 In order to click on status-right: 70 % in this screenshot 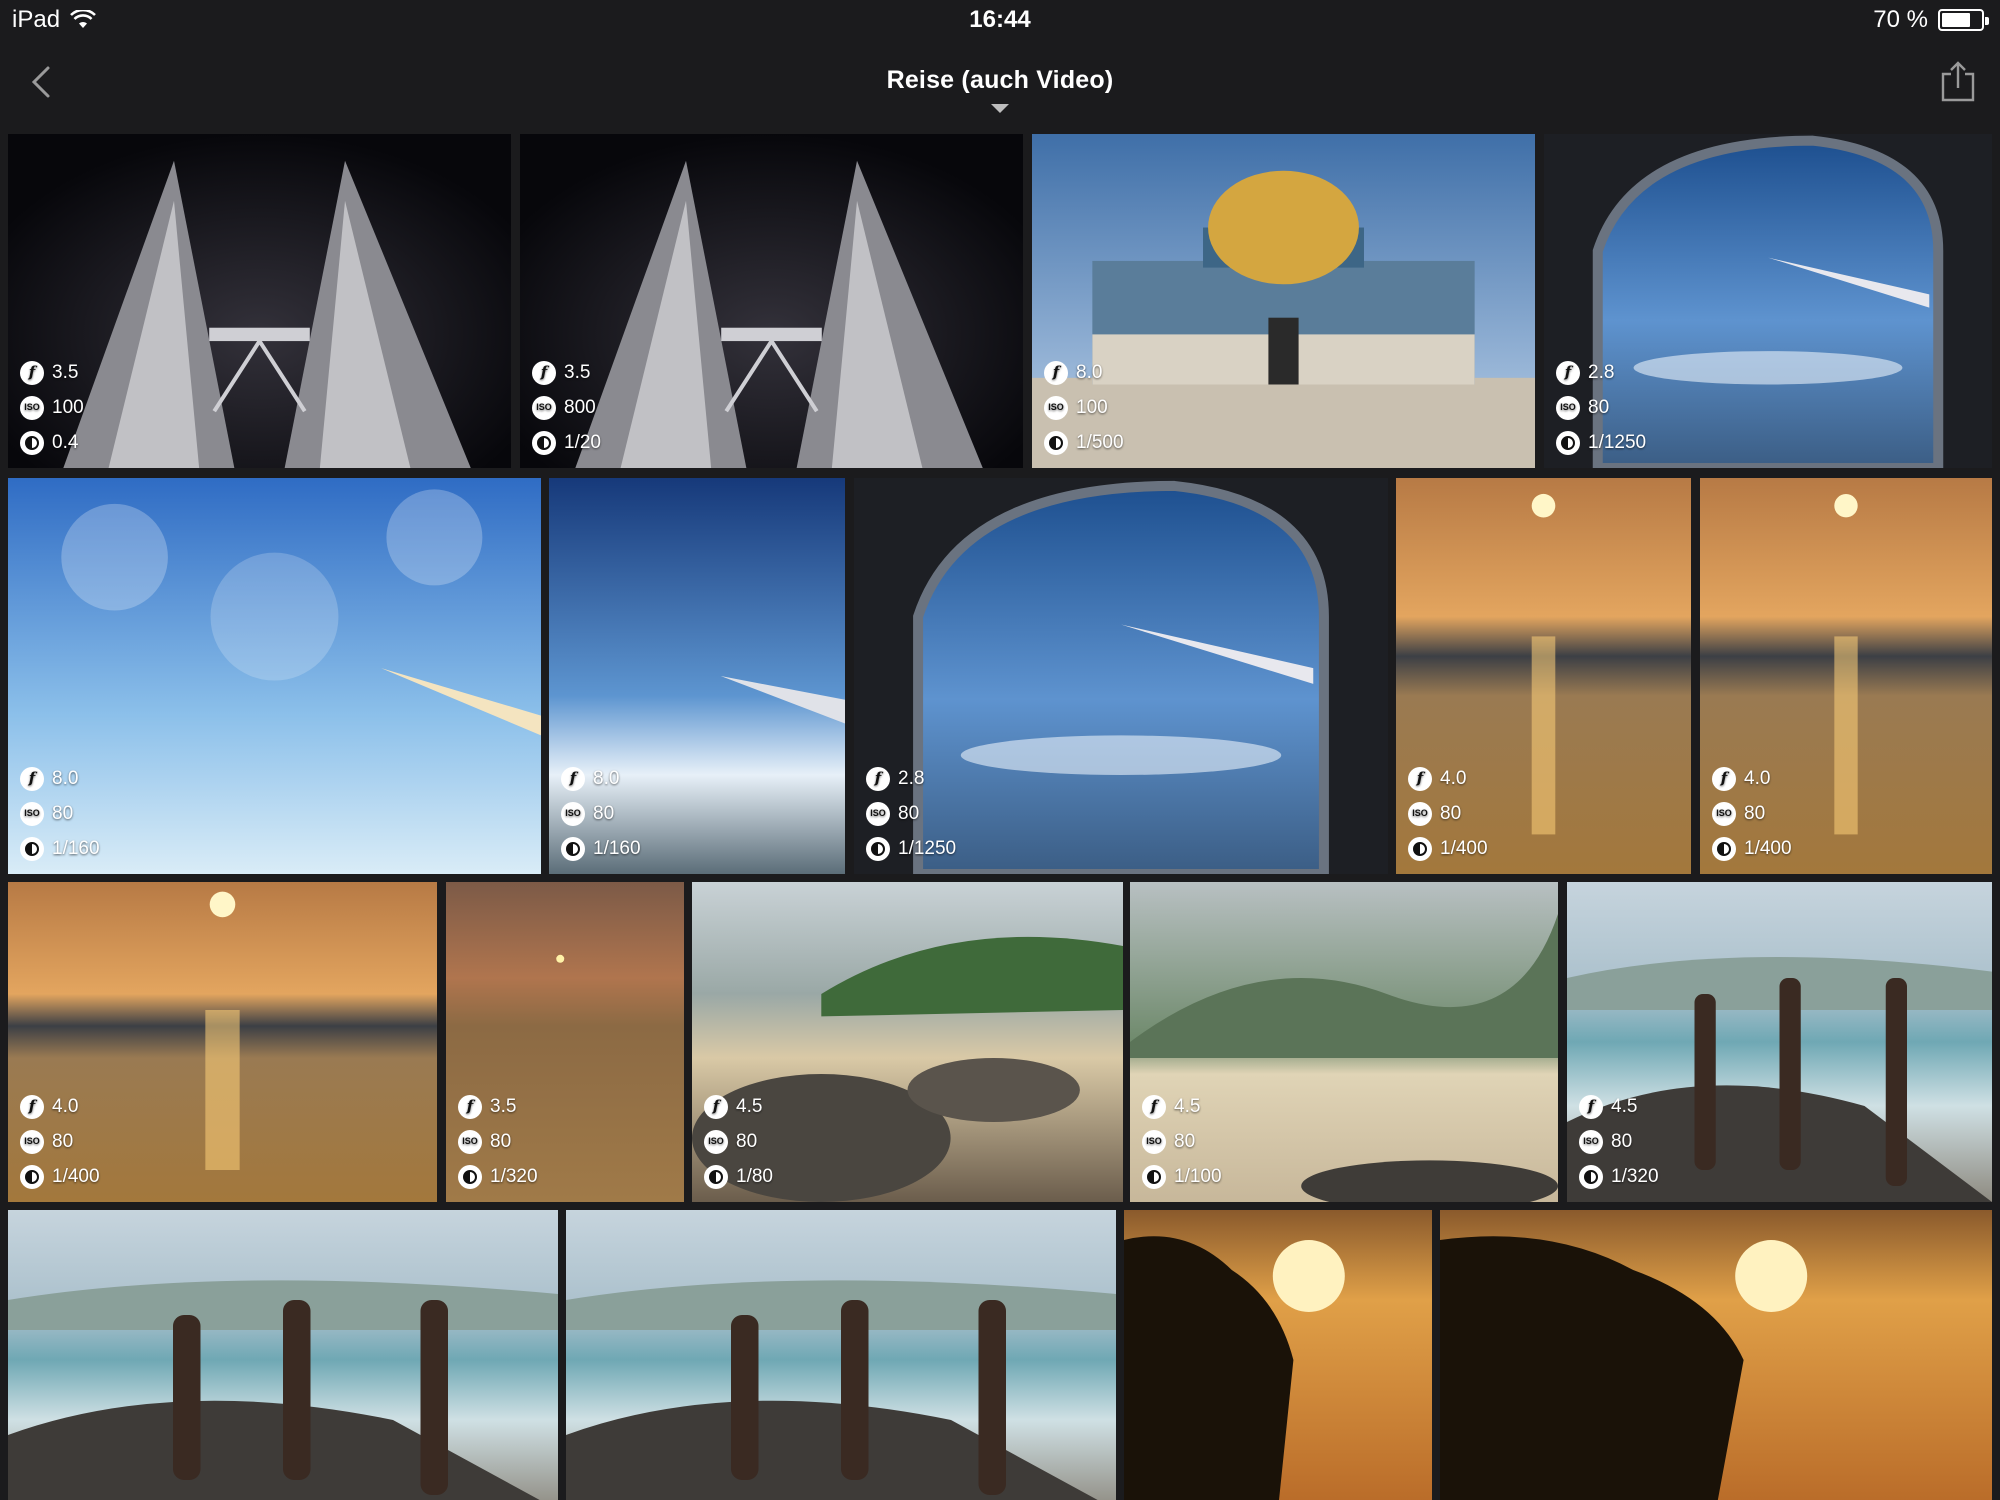, I will do `click(1931, 20)`.